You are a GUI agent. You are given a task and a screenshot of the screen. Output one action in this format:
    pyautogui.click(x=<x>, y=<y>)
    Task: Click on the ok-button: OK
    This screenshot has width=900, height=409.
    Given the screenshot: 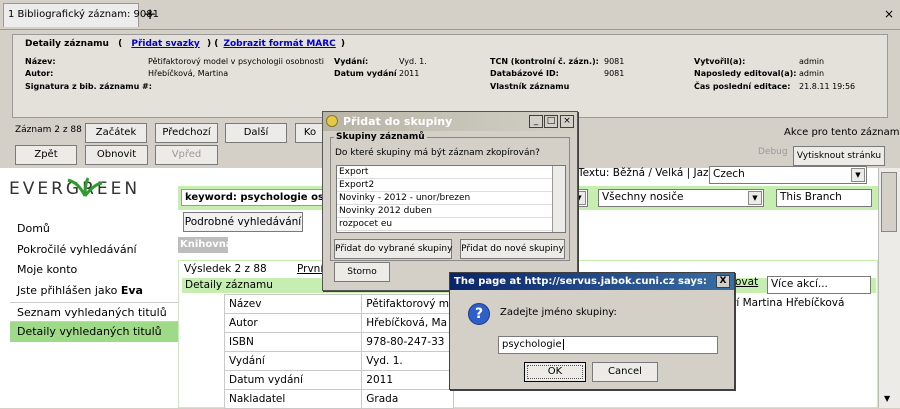 What is the action you would take?
    pyautogui.click(x=555, y=372)
    